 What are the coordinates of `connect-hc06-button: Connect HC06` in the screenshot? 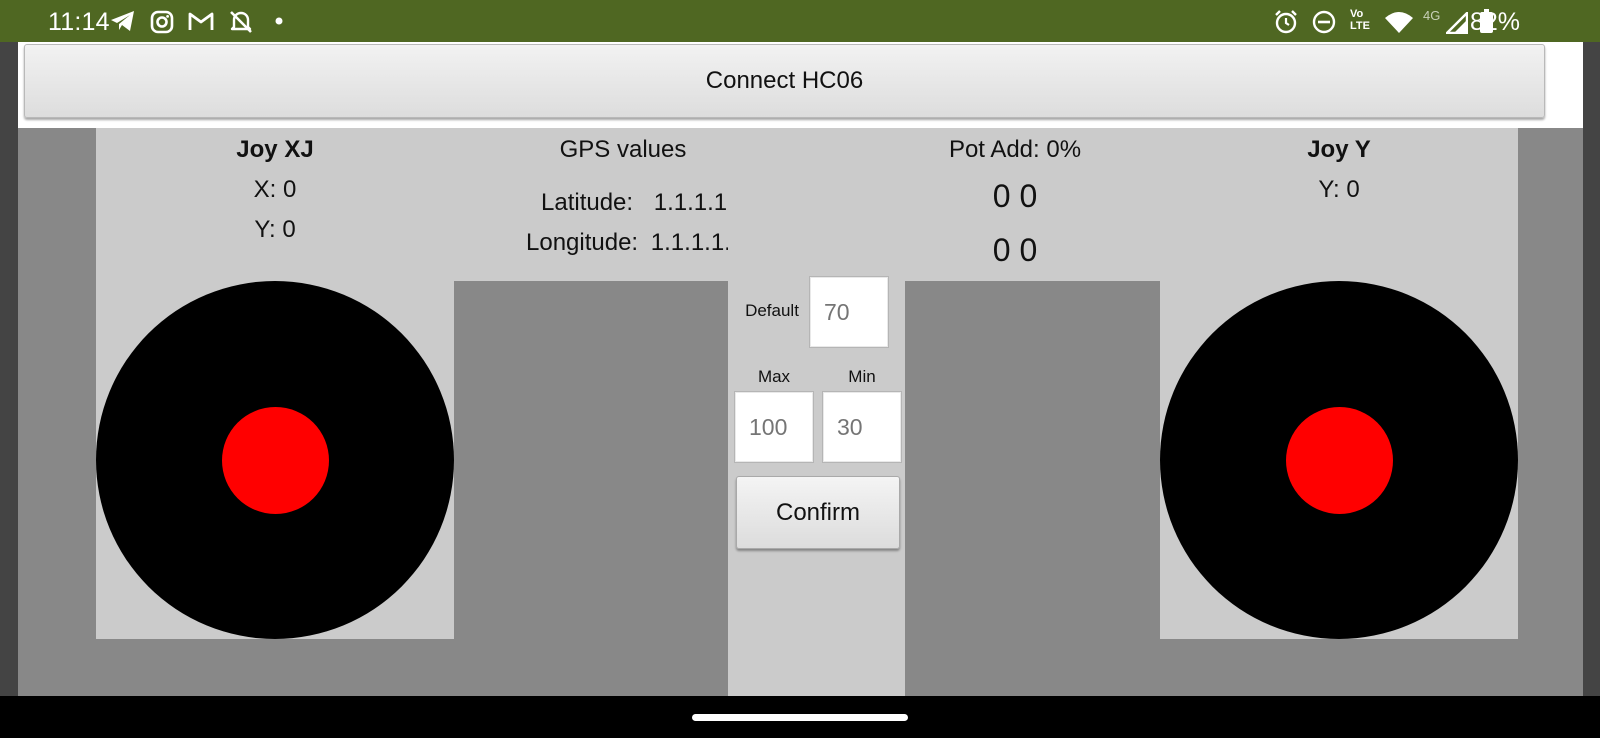 It's located at (784, 81).